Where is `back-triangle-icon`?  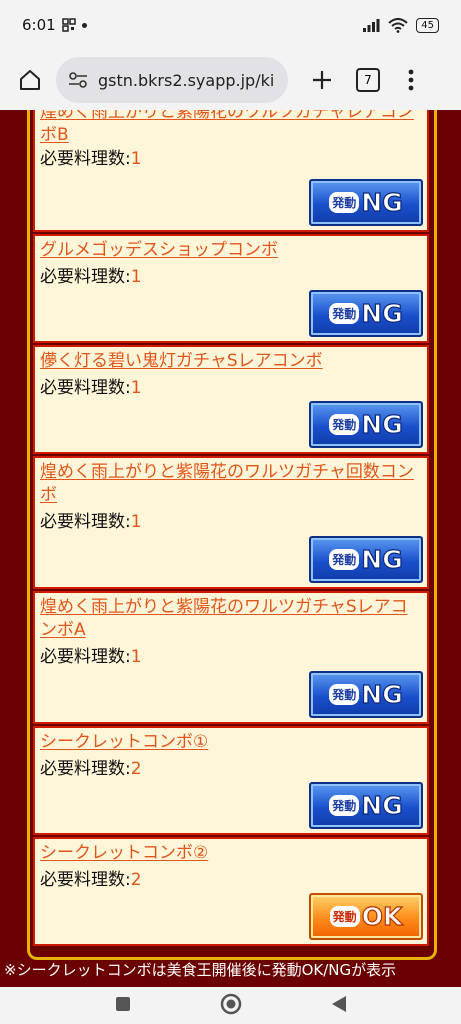
back-triangle-icon is located at coordinates (338, 1003).